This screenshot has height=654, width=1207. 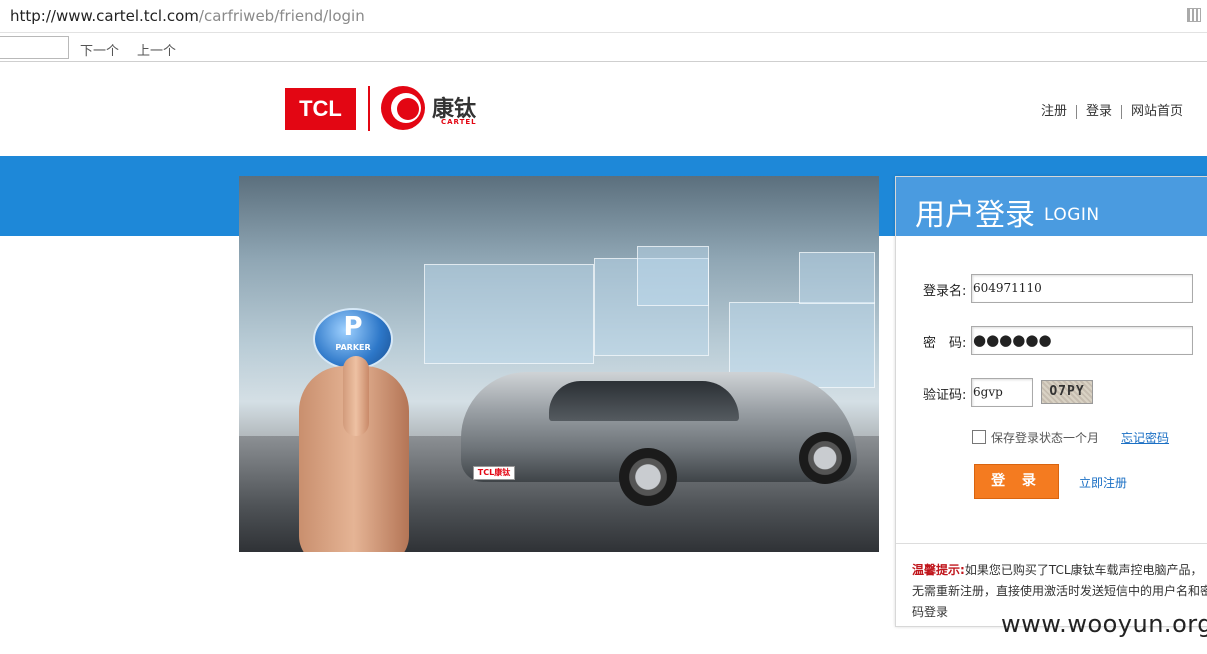 I want to click on remember-checkbox, so click(x=979, y=437).